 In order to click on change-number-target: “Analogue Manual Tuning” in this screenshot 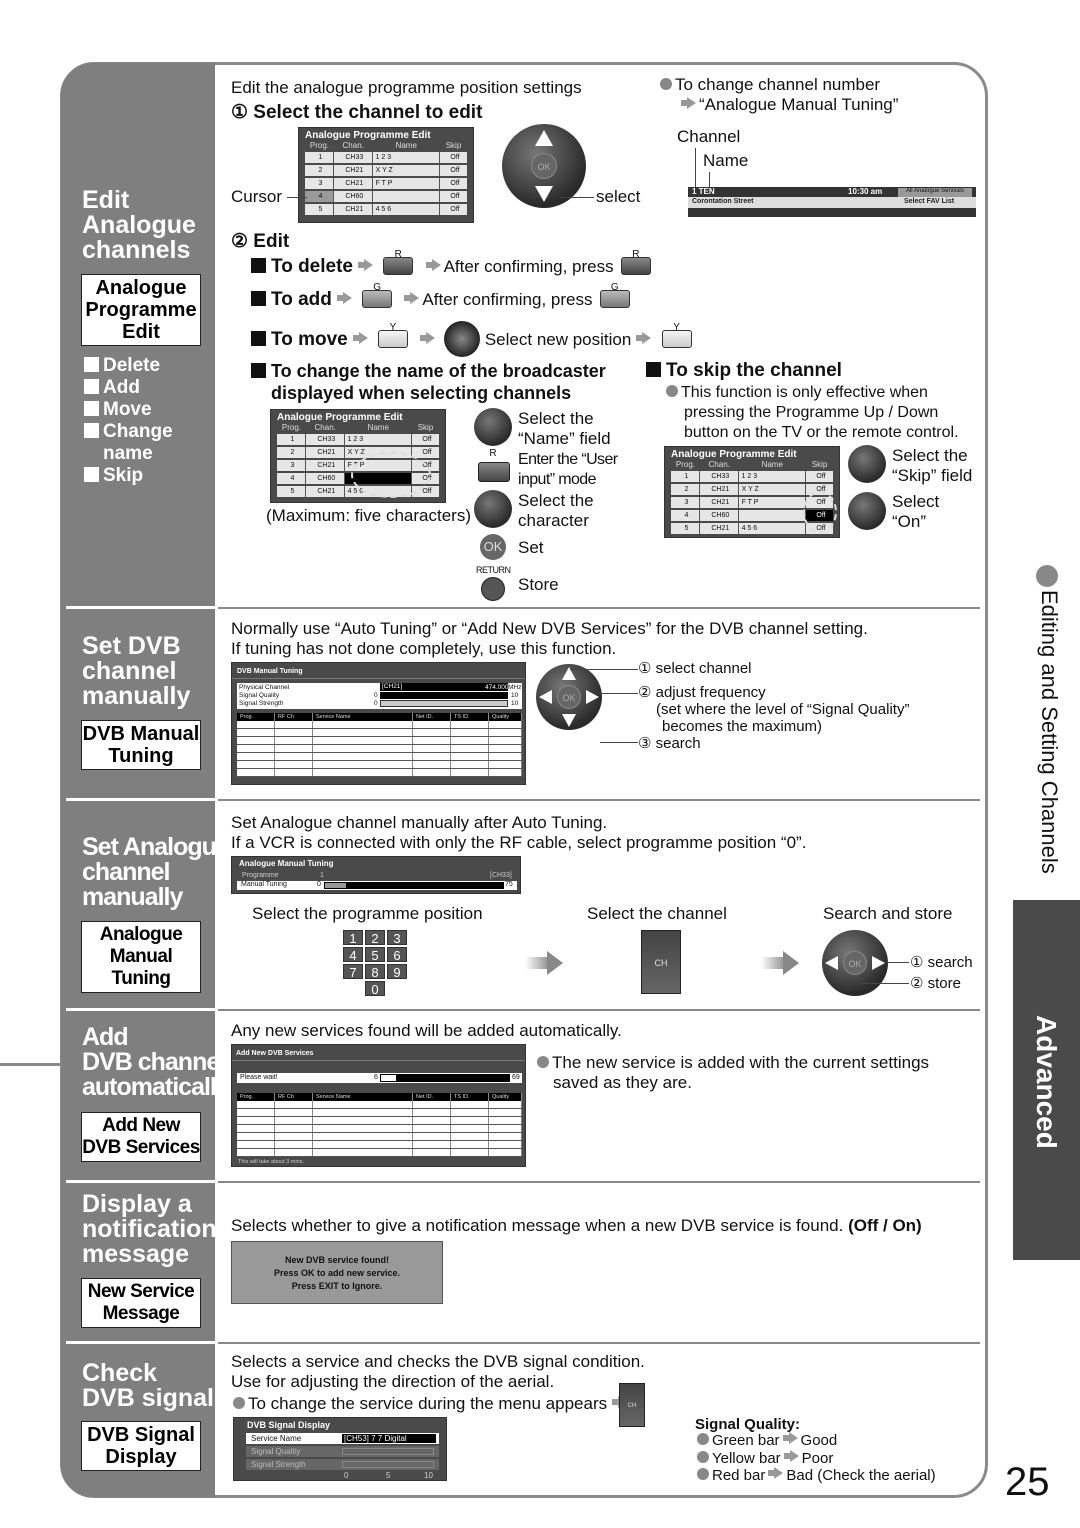, I will do `click(787, 105)`.